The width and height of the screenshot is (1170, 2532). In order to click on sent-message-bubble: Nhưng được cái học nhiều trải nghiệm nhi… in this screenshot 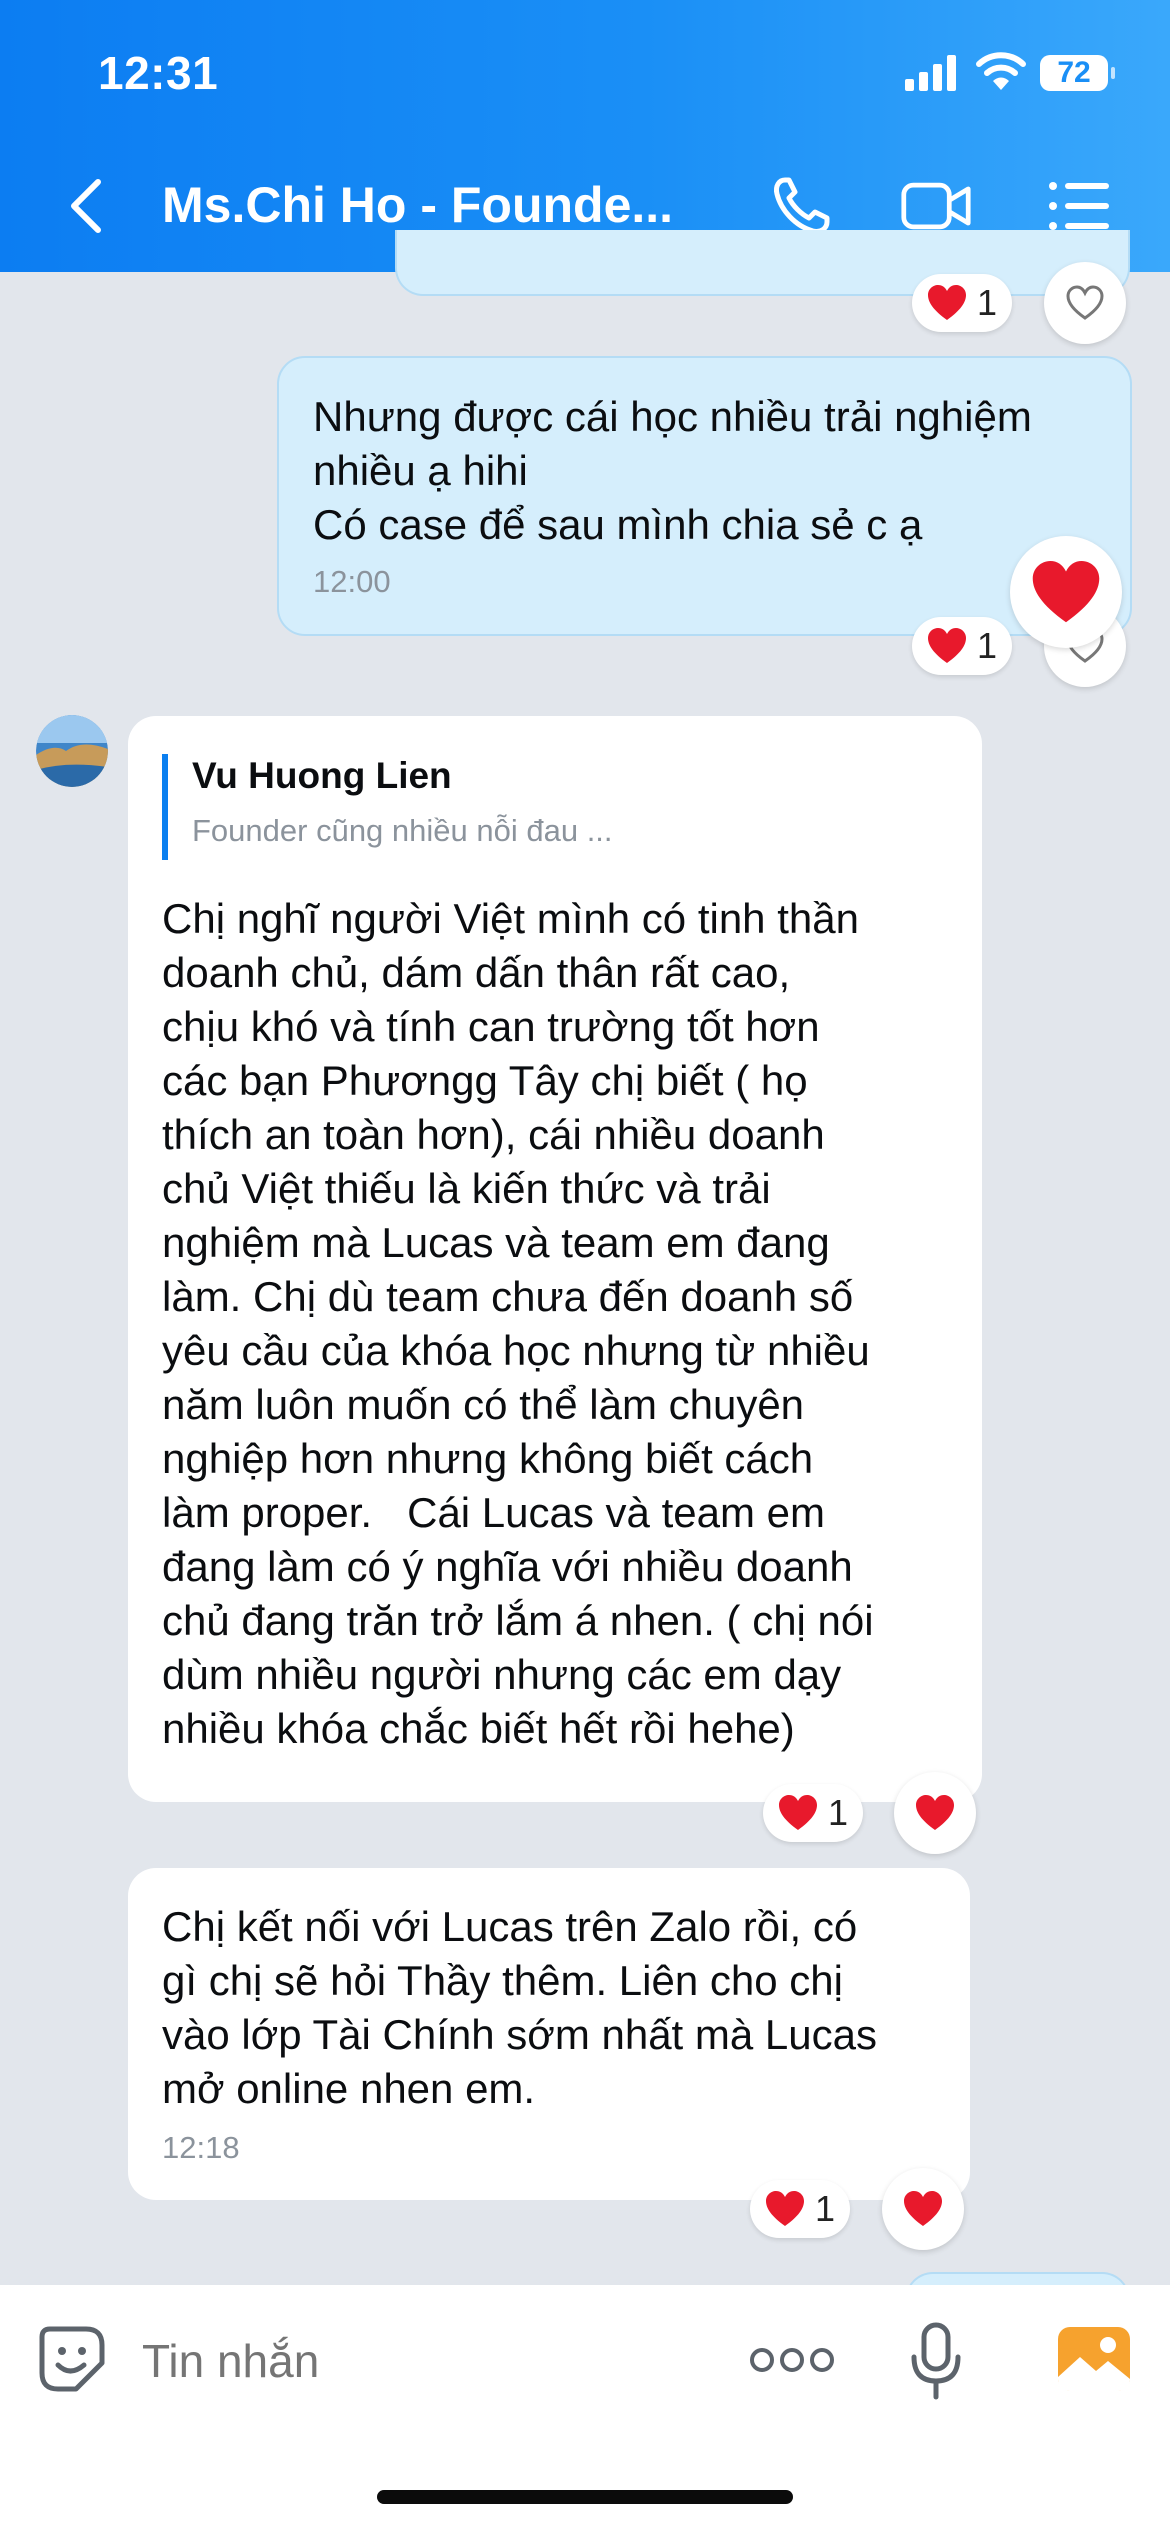, I will do `click(704, 496)`.